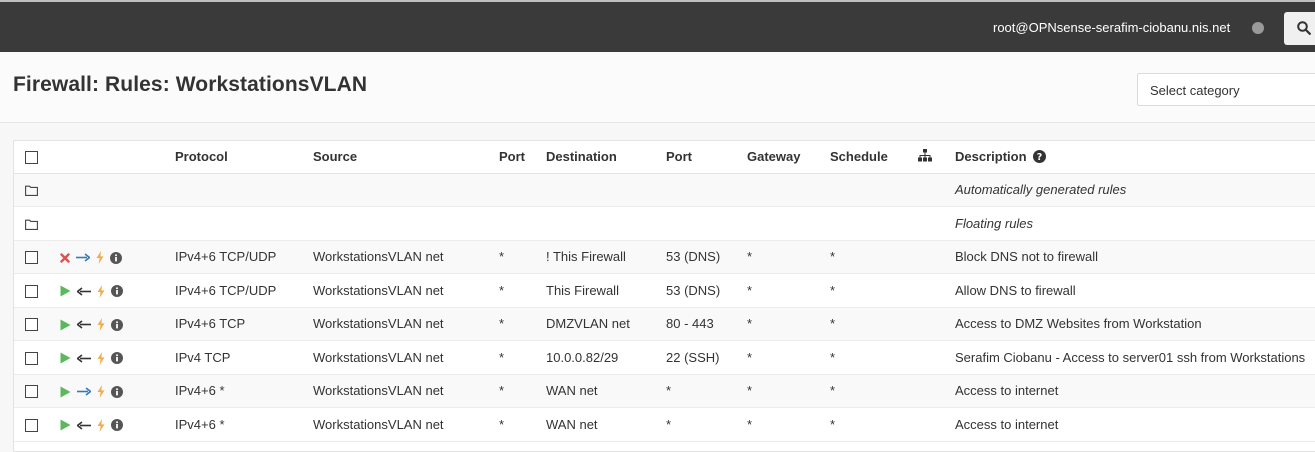  I want to click on select-all-checkbox, so click(31, 158).